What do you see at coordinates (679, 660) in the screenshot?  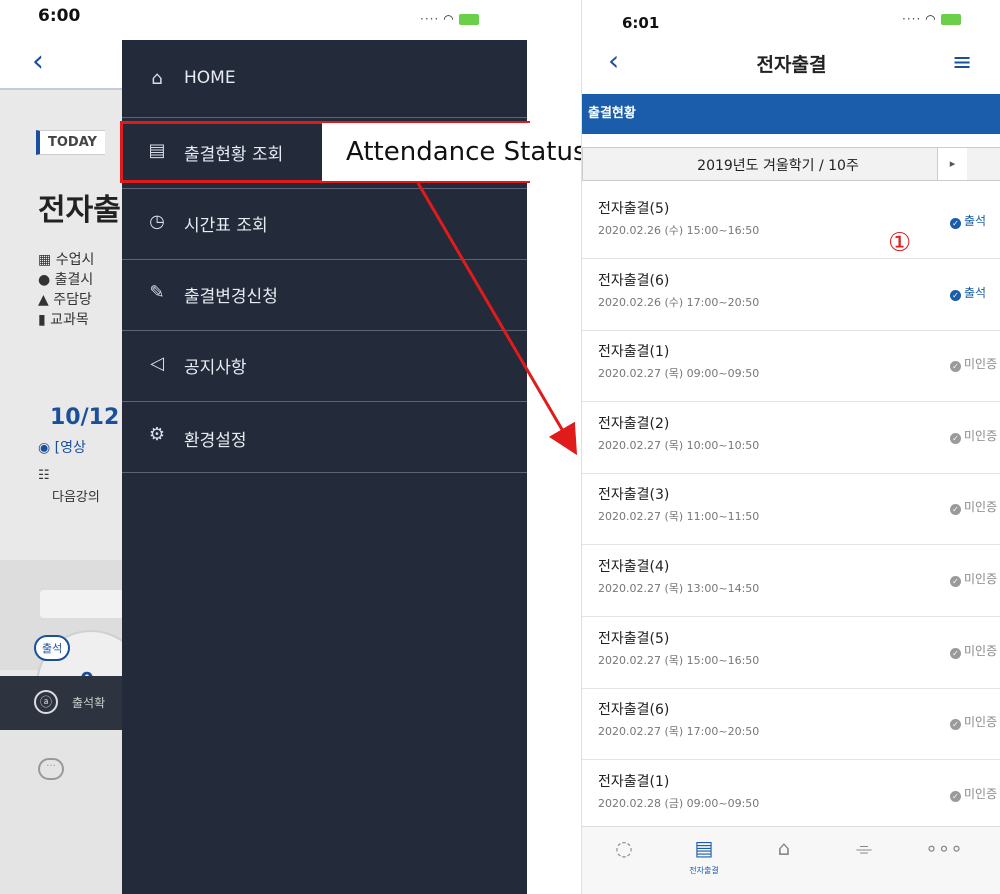 I see `class-datetime: 2020.02.27 (목) 15:00~16:50` at bounding box center [679, 660].